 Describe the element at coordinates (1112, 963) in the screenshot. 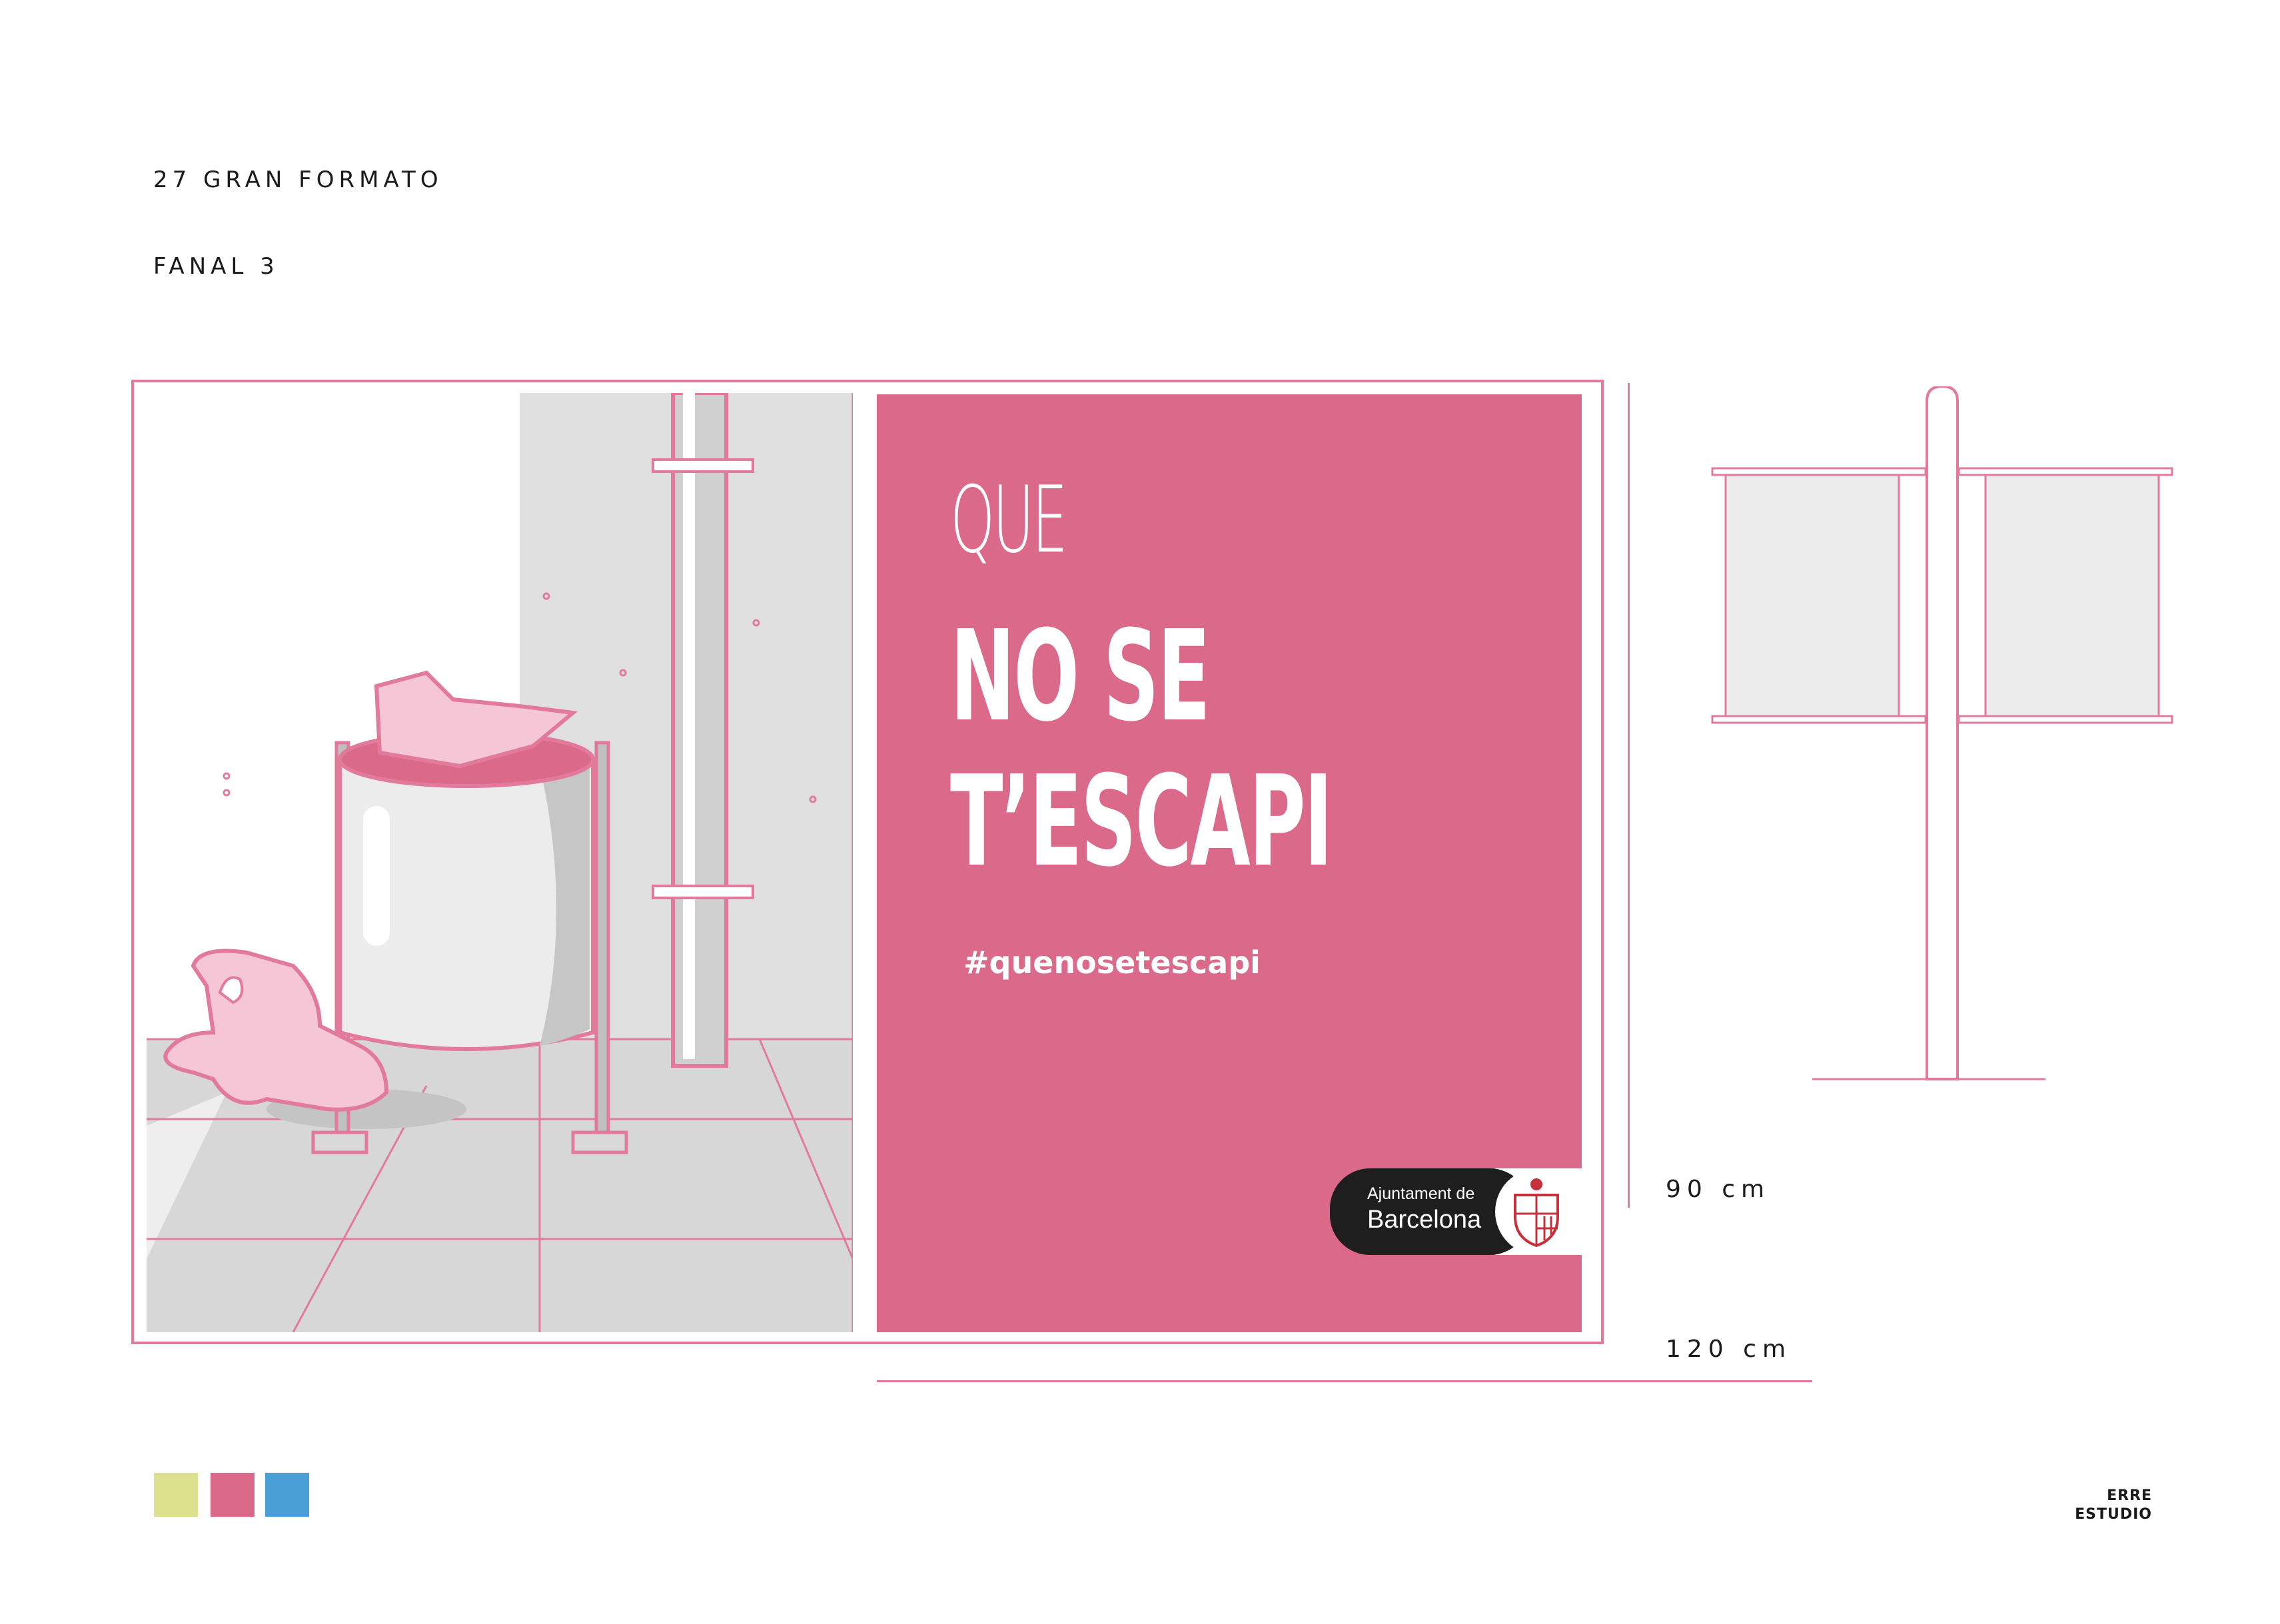

I see `poster-hashtag: #quenosetescapi` at that location.